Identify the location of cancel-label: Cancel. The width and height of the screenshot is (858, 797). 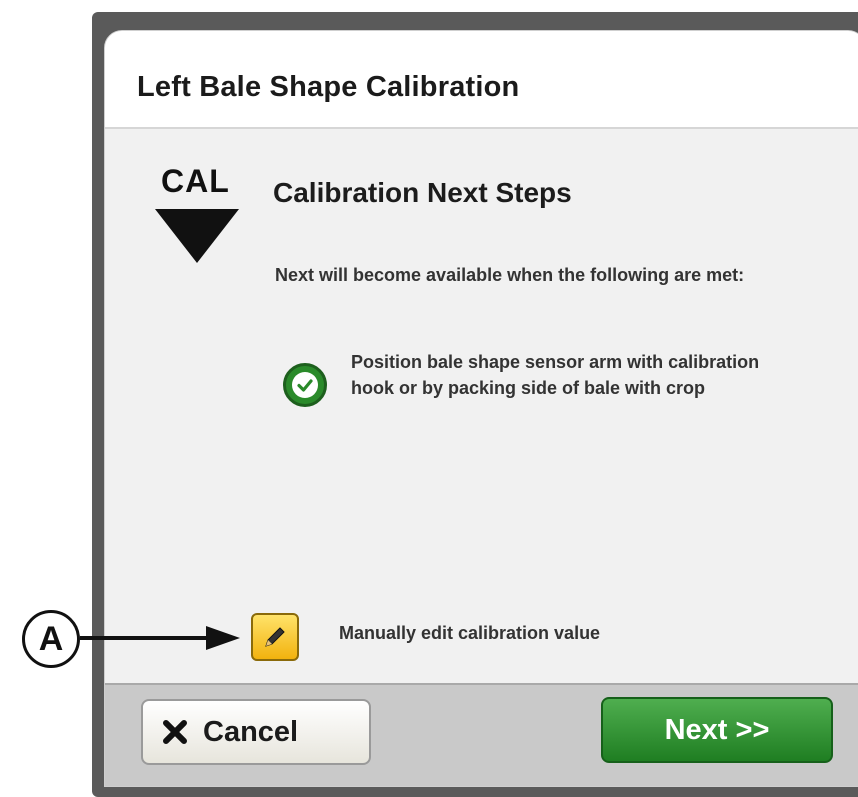
(251, 731).